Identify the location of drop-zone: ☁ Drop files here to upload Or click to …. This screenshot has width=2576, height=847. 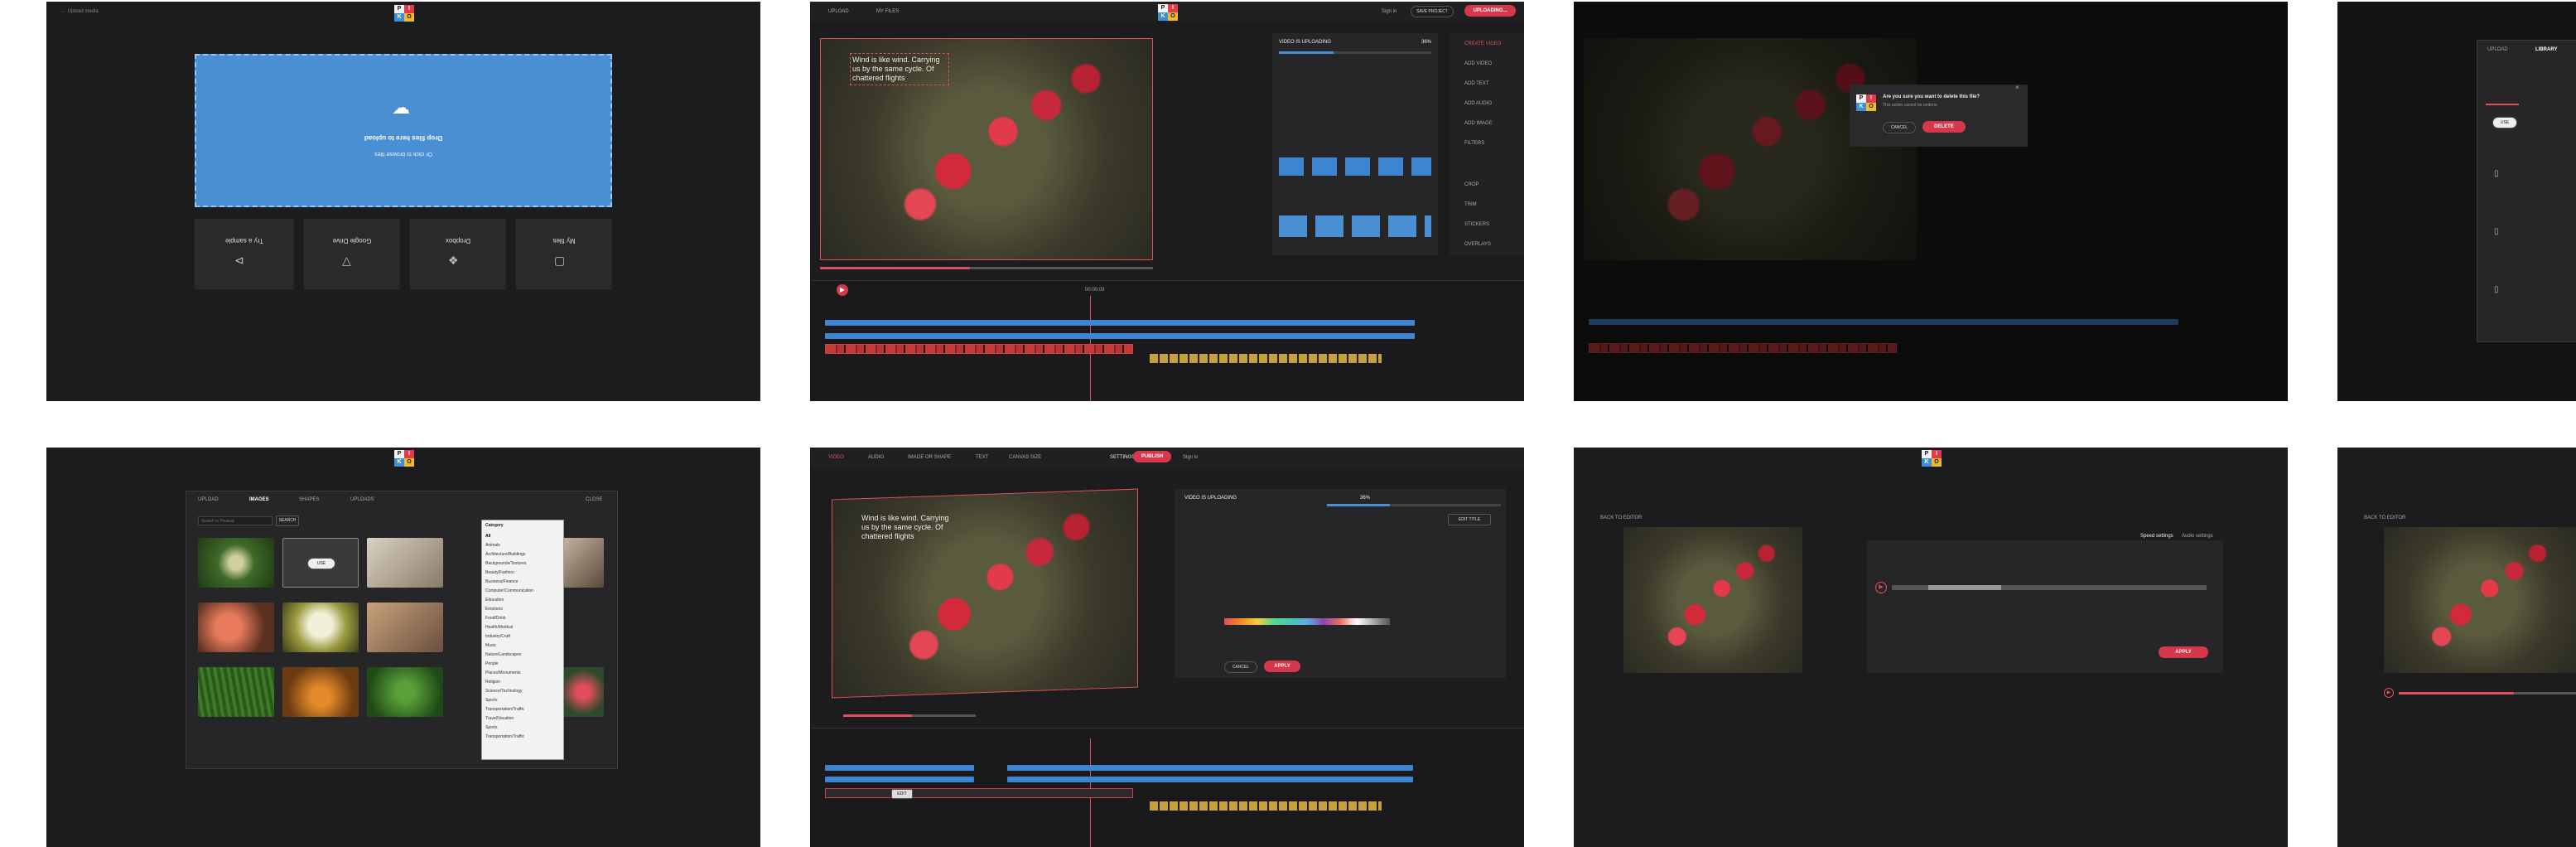
(404, 130).